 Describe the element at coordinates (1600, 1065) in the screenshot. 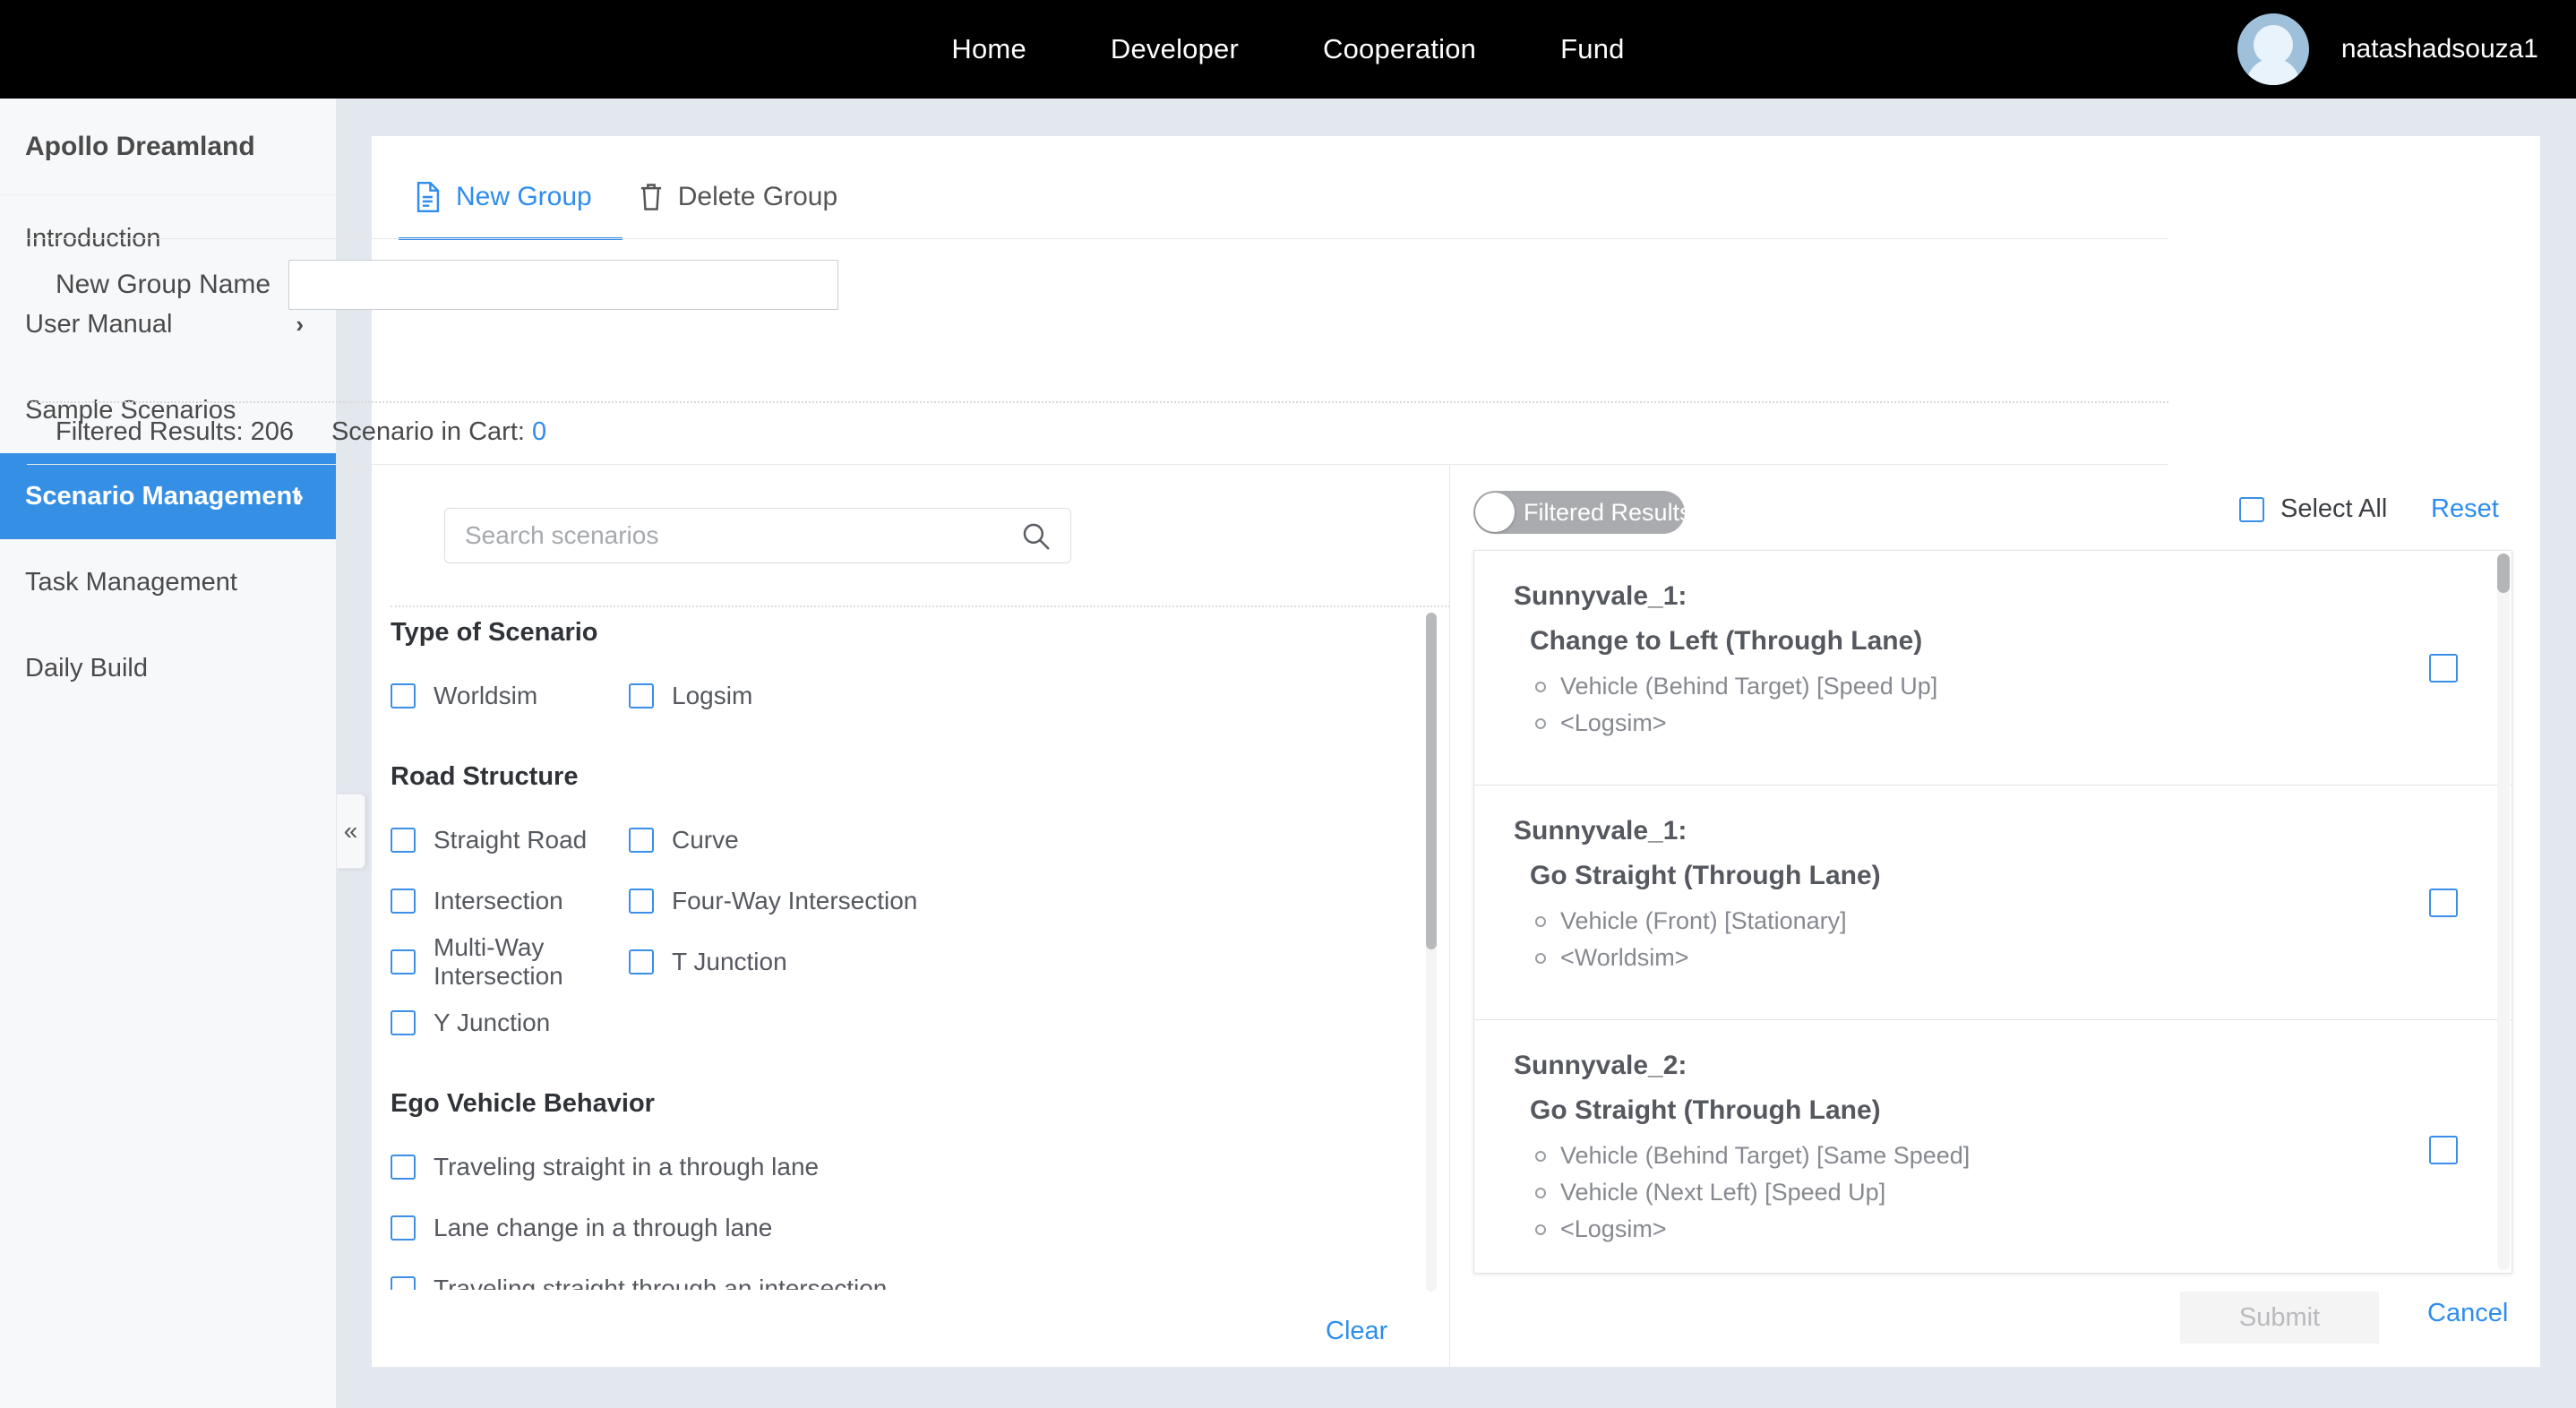

I see `scenario-location: Sunnyvale_2:` at that location.